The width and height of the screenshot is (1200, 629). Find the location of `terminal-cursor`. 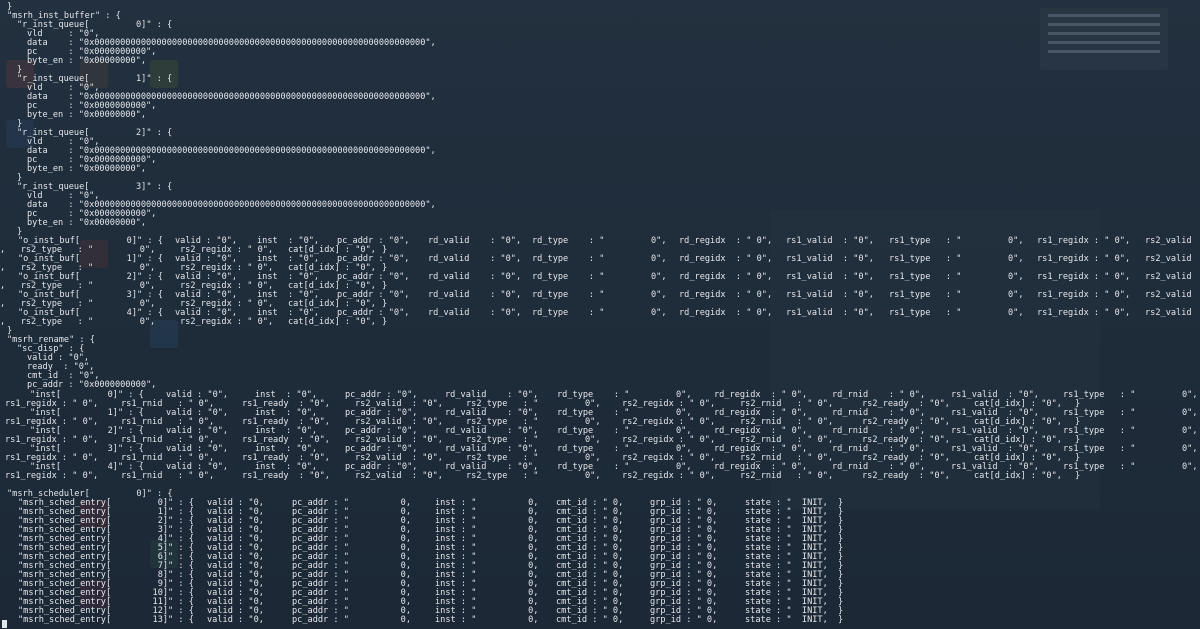

terminal-cursor is located at coordinates (4, 624).